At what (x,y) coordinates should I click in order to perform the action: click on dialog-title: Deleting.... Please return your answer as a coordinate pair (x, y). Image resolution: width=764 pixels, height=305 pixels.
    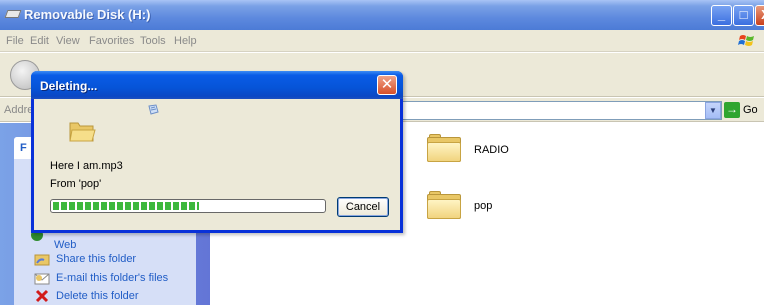
    Looking at the image, I should click on (69, 86).